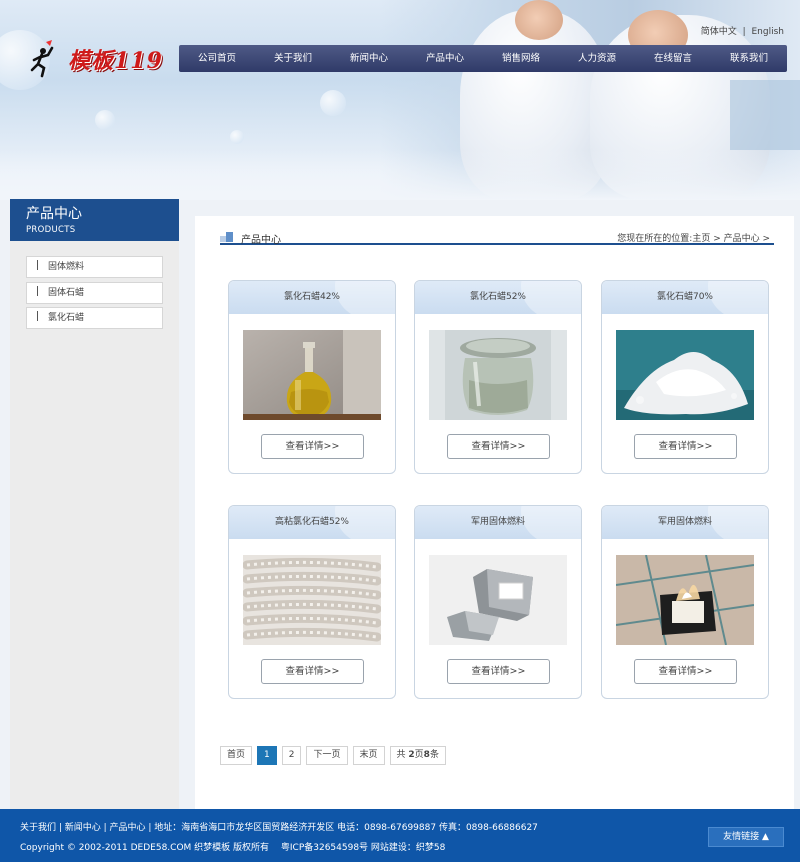 The width and height of the screenshot is (800, 862). I want to click on sidebar-item-solid-fuel: 固体燃料, so click(94, 267).